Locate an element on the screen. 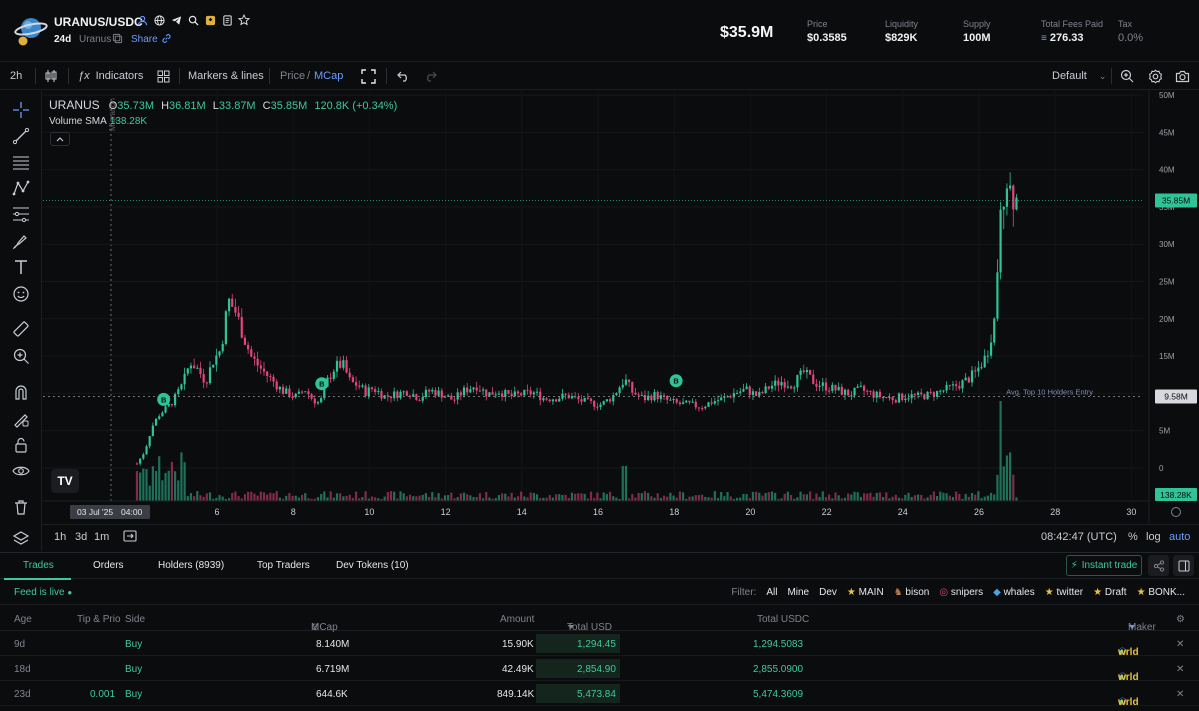 The image size is (1199, 711). indicators-button: ƒx Indicators is located at coordinates (110, 76).